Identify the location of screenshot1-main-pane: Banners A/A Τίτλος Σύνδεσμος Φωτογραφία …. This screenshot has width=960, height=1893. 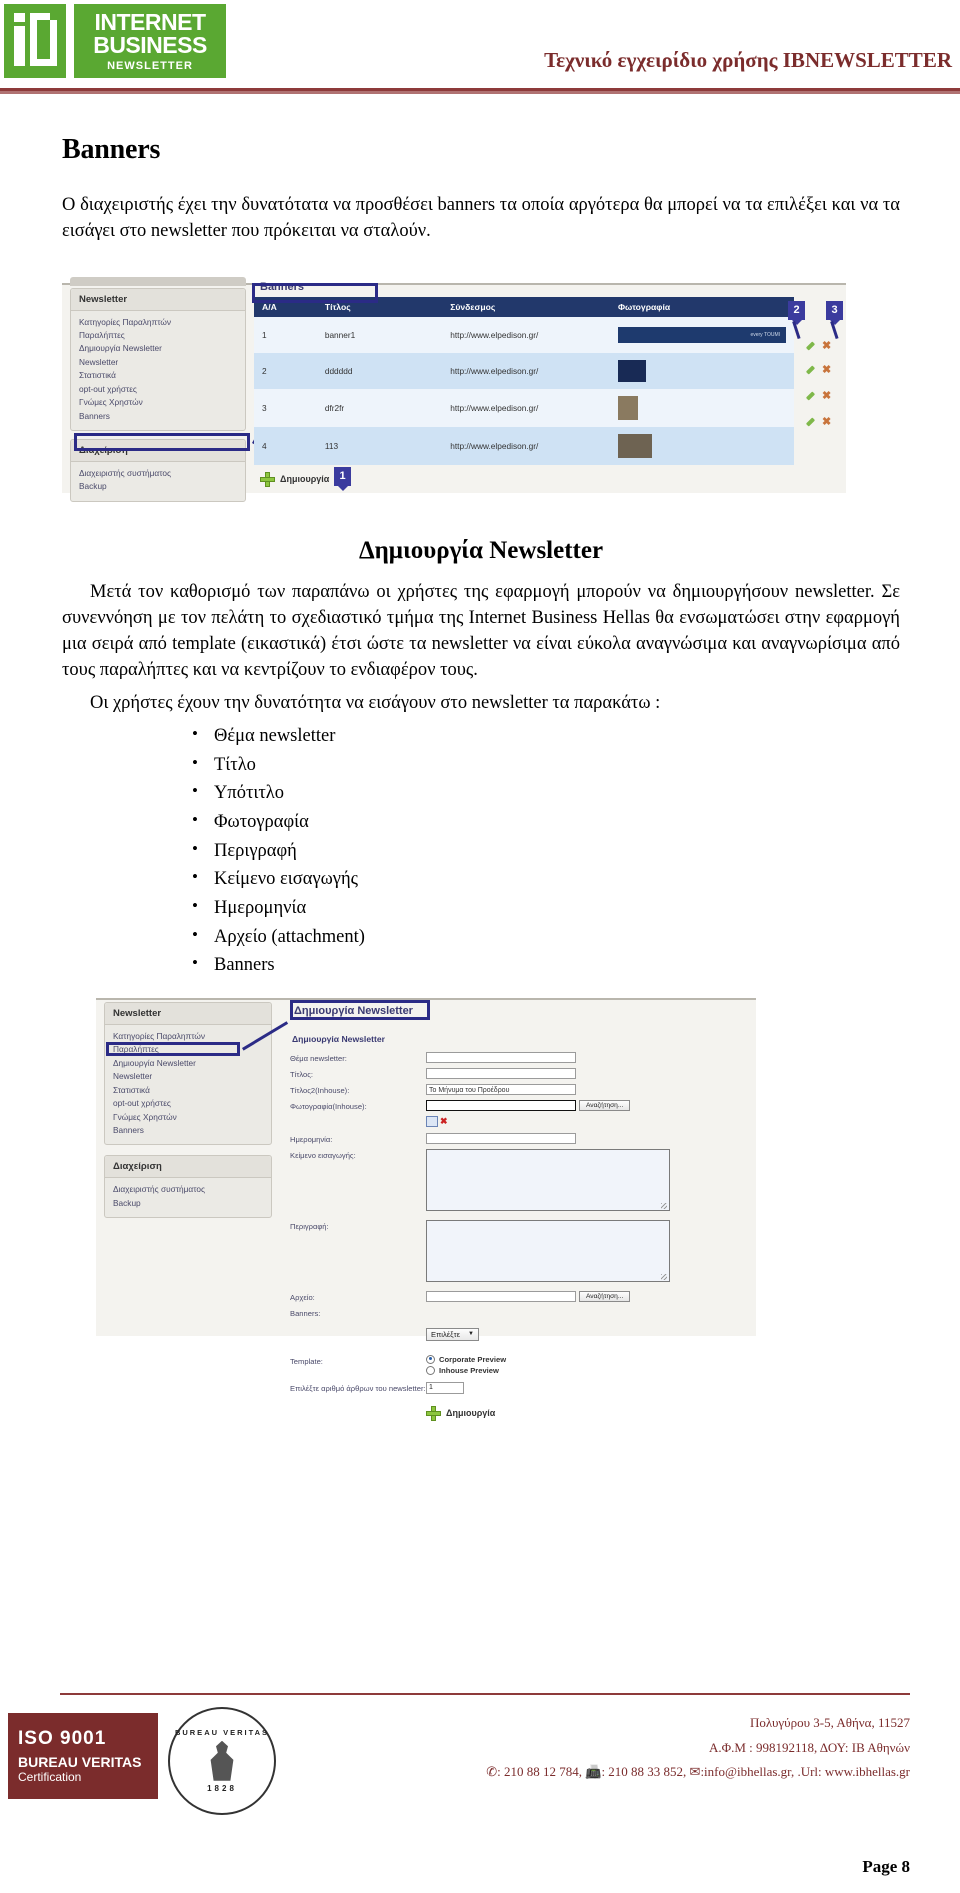
(546, 382).